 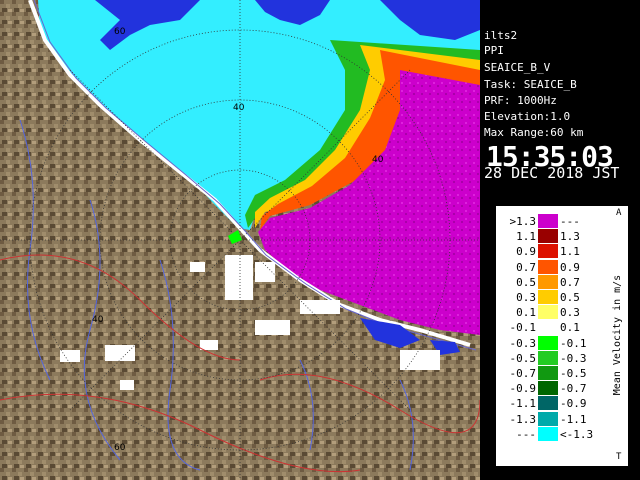 What do you see at coordinates (573, 404) in the screenshot?
I see `legend-upper-bound: -0.9` at bounding box center [573, 404].